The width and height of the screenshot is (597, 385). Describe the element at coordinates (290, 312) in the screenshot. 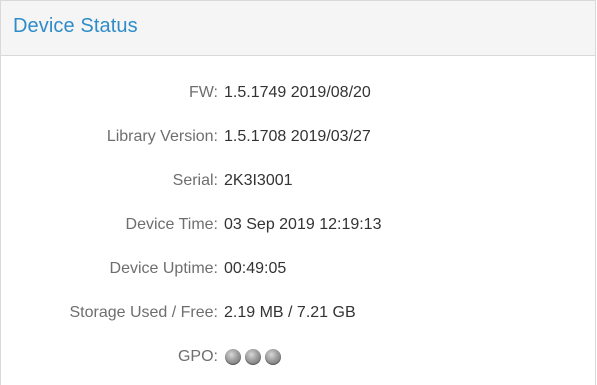

I see `storage-value: 2.19 MB / 7.21 GB` at that location.